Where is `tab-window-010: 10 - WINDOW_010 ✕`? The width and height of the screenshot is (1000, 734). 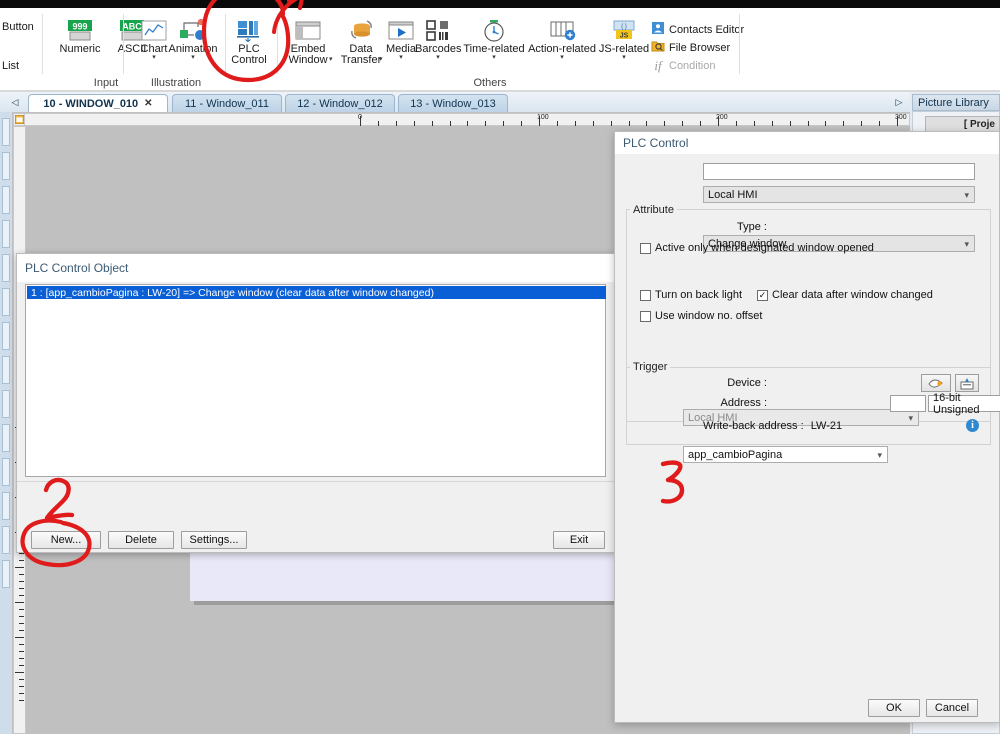 tab-window-010: 10 - WINDOW_010 ✕ is located at coordinates (98, 103).